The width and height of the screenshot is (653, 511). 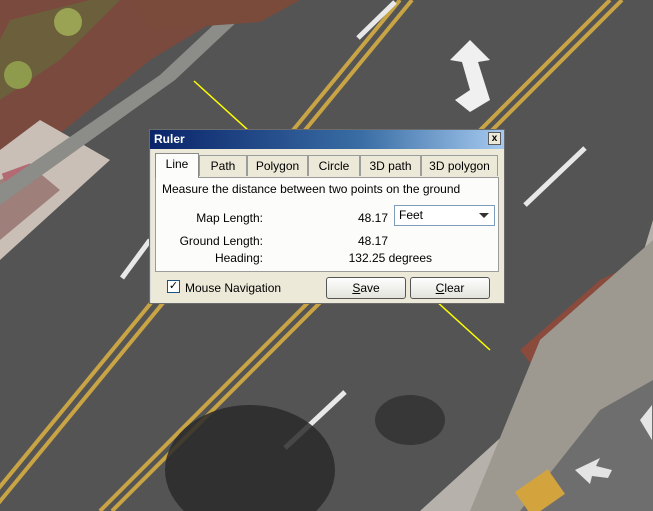 I want to click on heading-value: 132.25 degrees, so click(x=390, y=258).